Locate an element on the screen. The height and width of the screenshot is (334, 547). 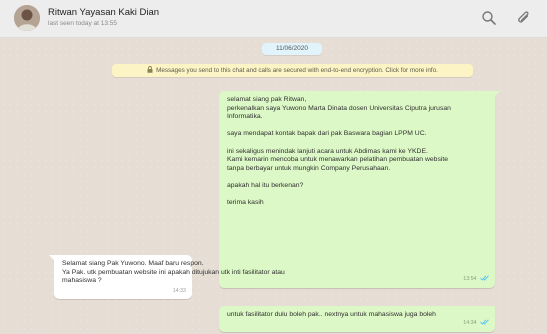
message-line: Informatika. is located at coordinates (245, 117).